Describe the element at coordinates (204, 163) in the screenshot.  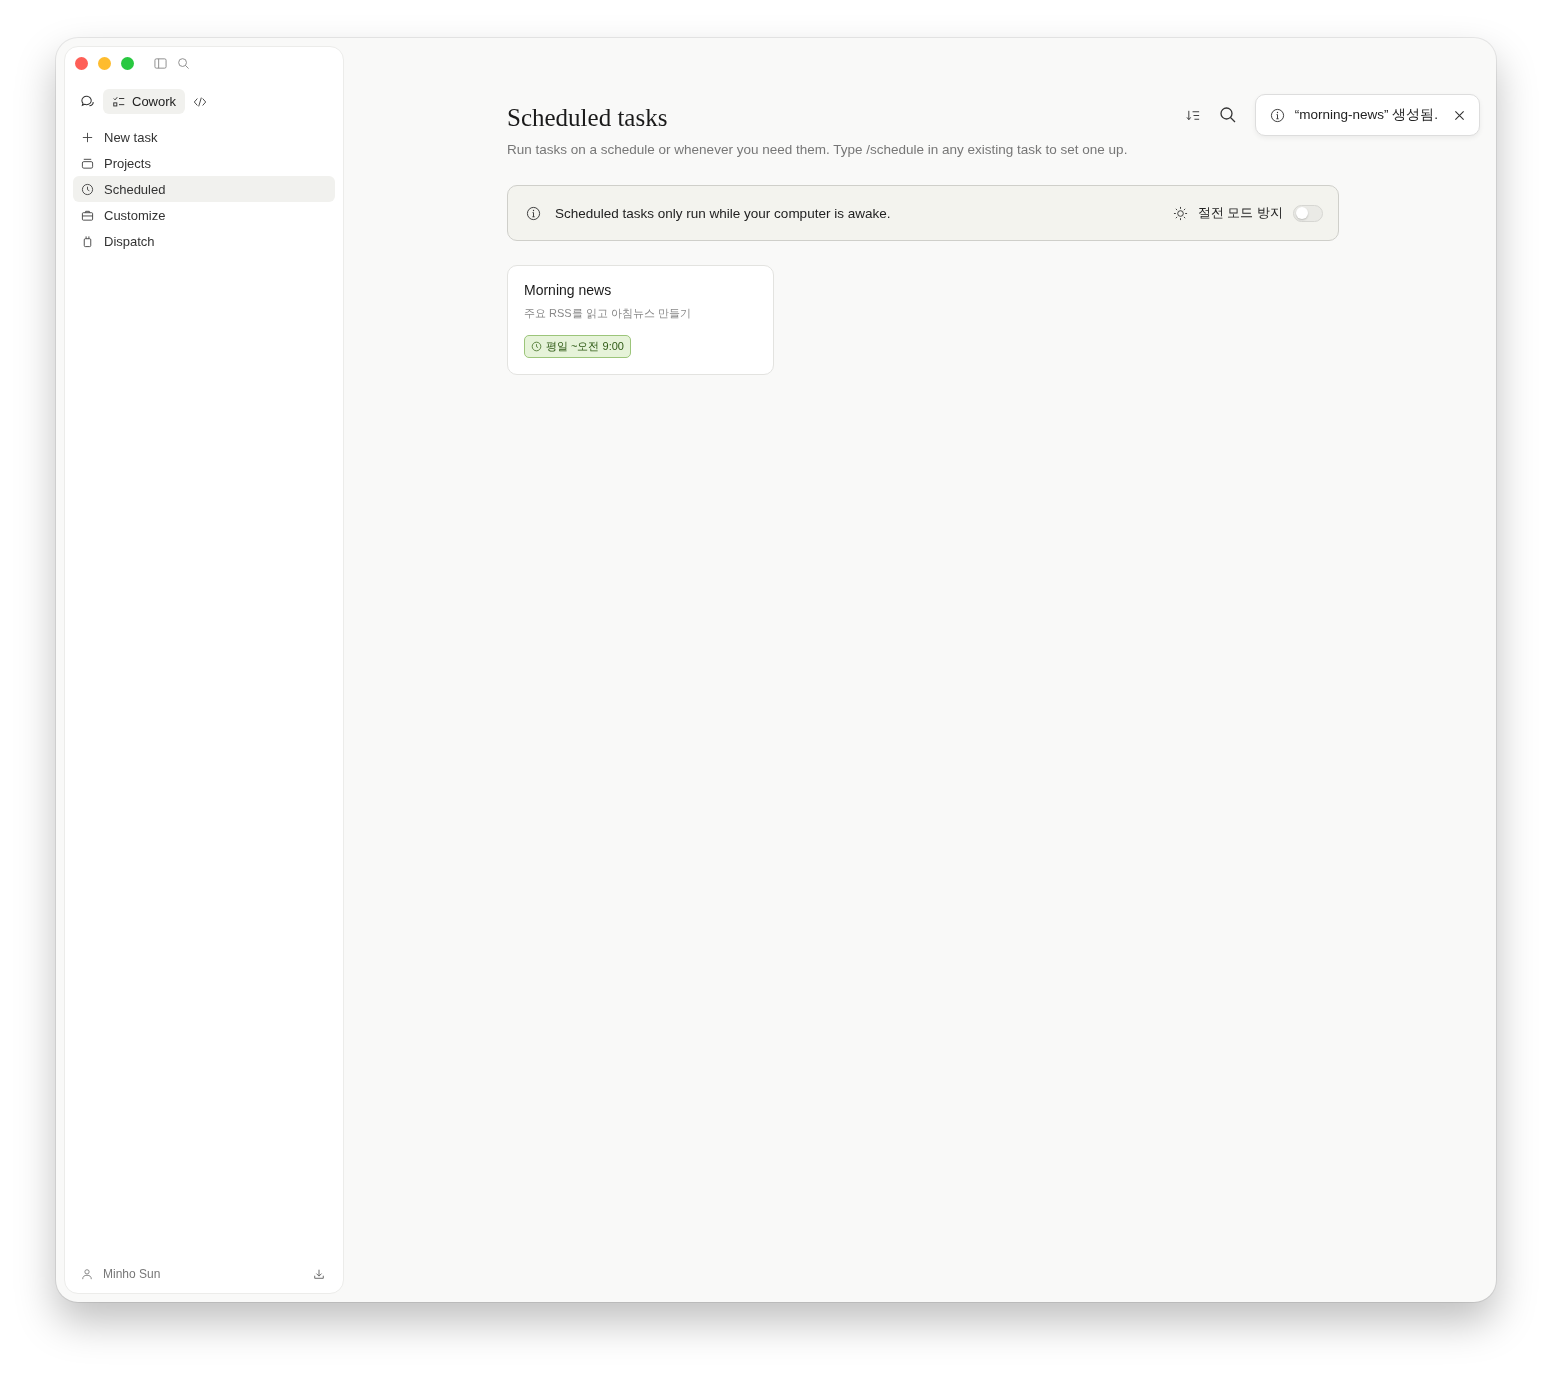
I see `sidebar-item: Projects` at that location.